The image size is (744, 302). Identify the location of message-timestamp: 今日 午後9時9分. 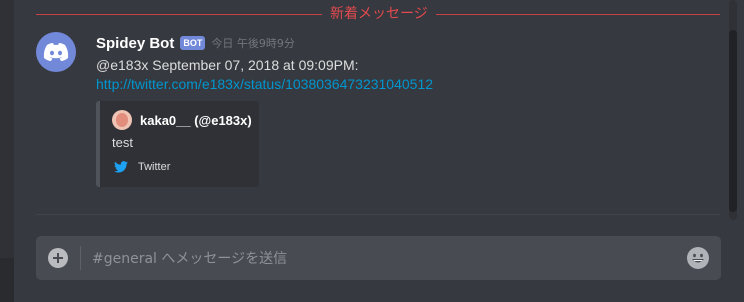
(253, 43).